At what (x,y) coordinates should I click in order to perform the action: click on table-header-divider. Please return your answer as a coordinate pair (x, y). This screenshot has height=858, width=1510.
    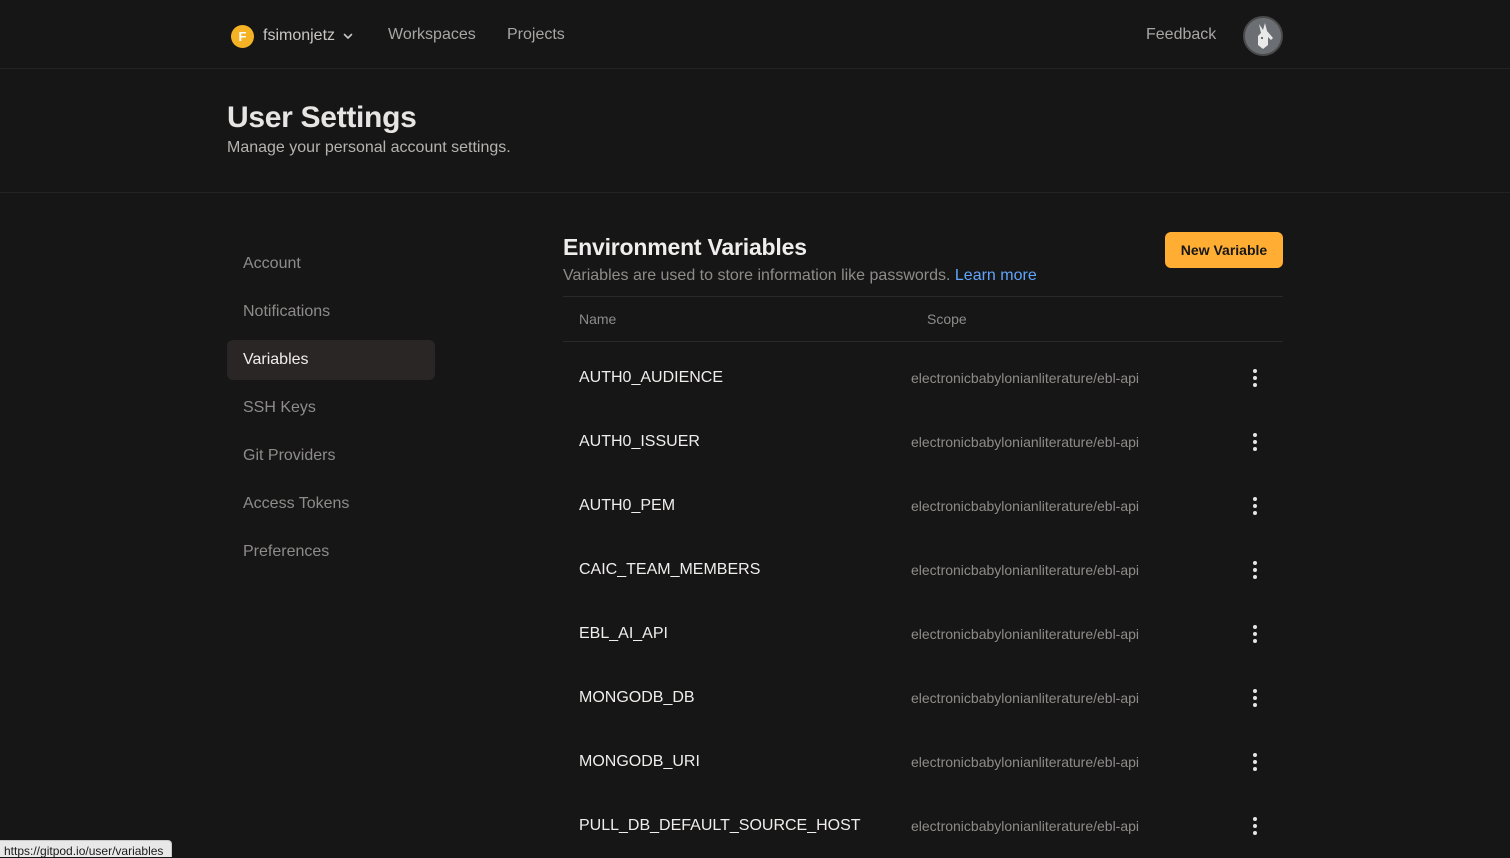
    Looking at the image, I should click on (923, 341).